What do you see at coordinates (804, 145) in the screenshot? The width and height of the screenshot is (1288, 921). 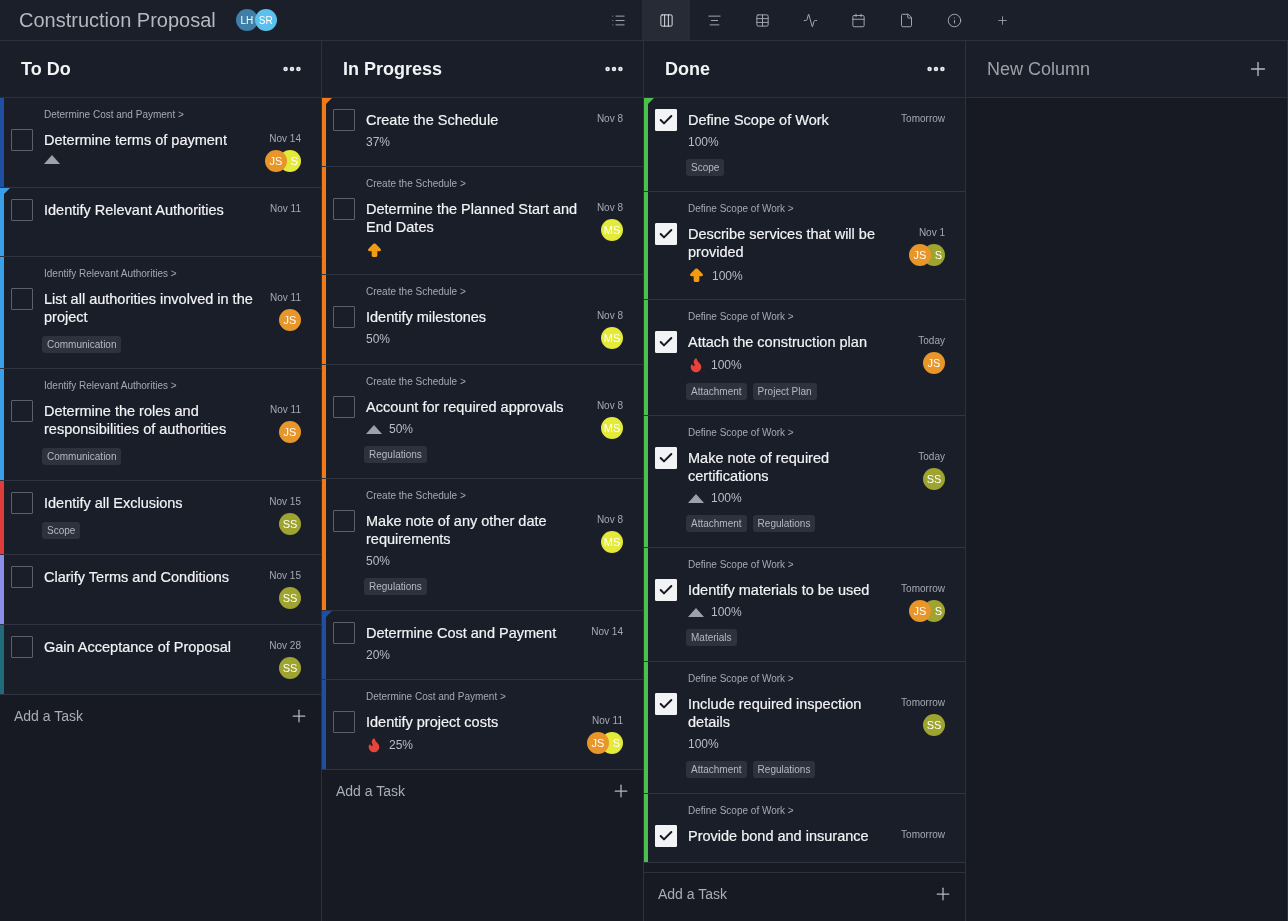 I see `task-card: Define Scope of Work 100% Scope Tomorrow` at bounding box center [804, 145].